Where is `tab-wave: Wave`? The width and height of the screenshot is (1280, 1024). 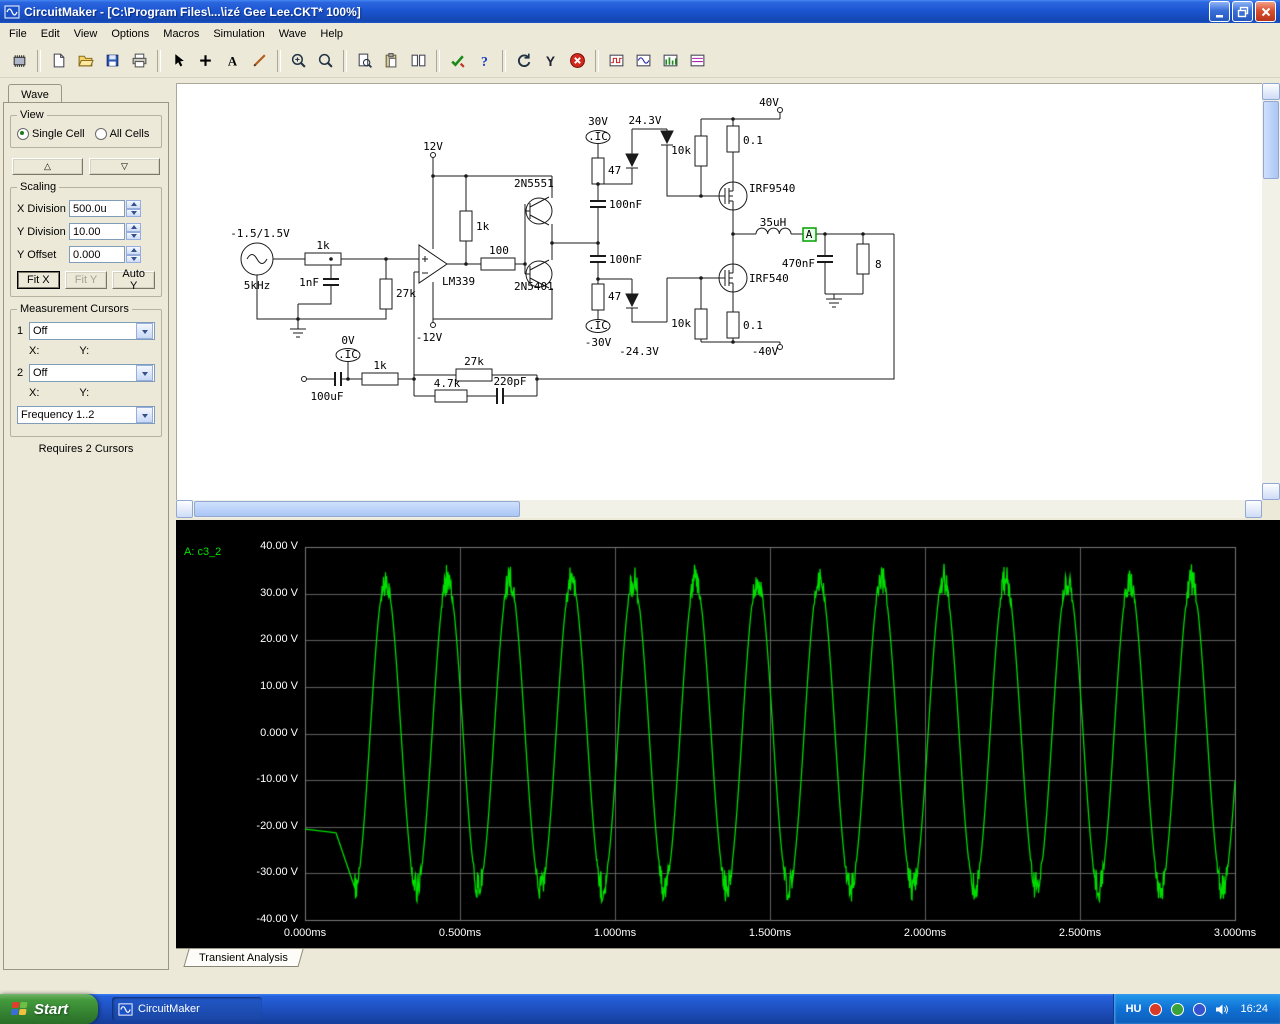 tab-wave: Wave is located at coordinates (35, 94).